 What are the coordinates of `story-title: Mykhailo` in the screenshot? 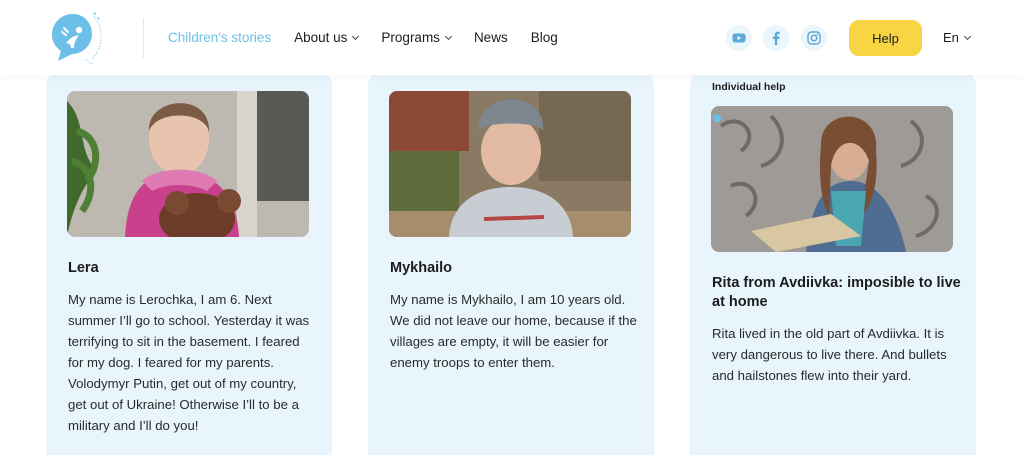 It's located at (515, 268).